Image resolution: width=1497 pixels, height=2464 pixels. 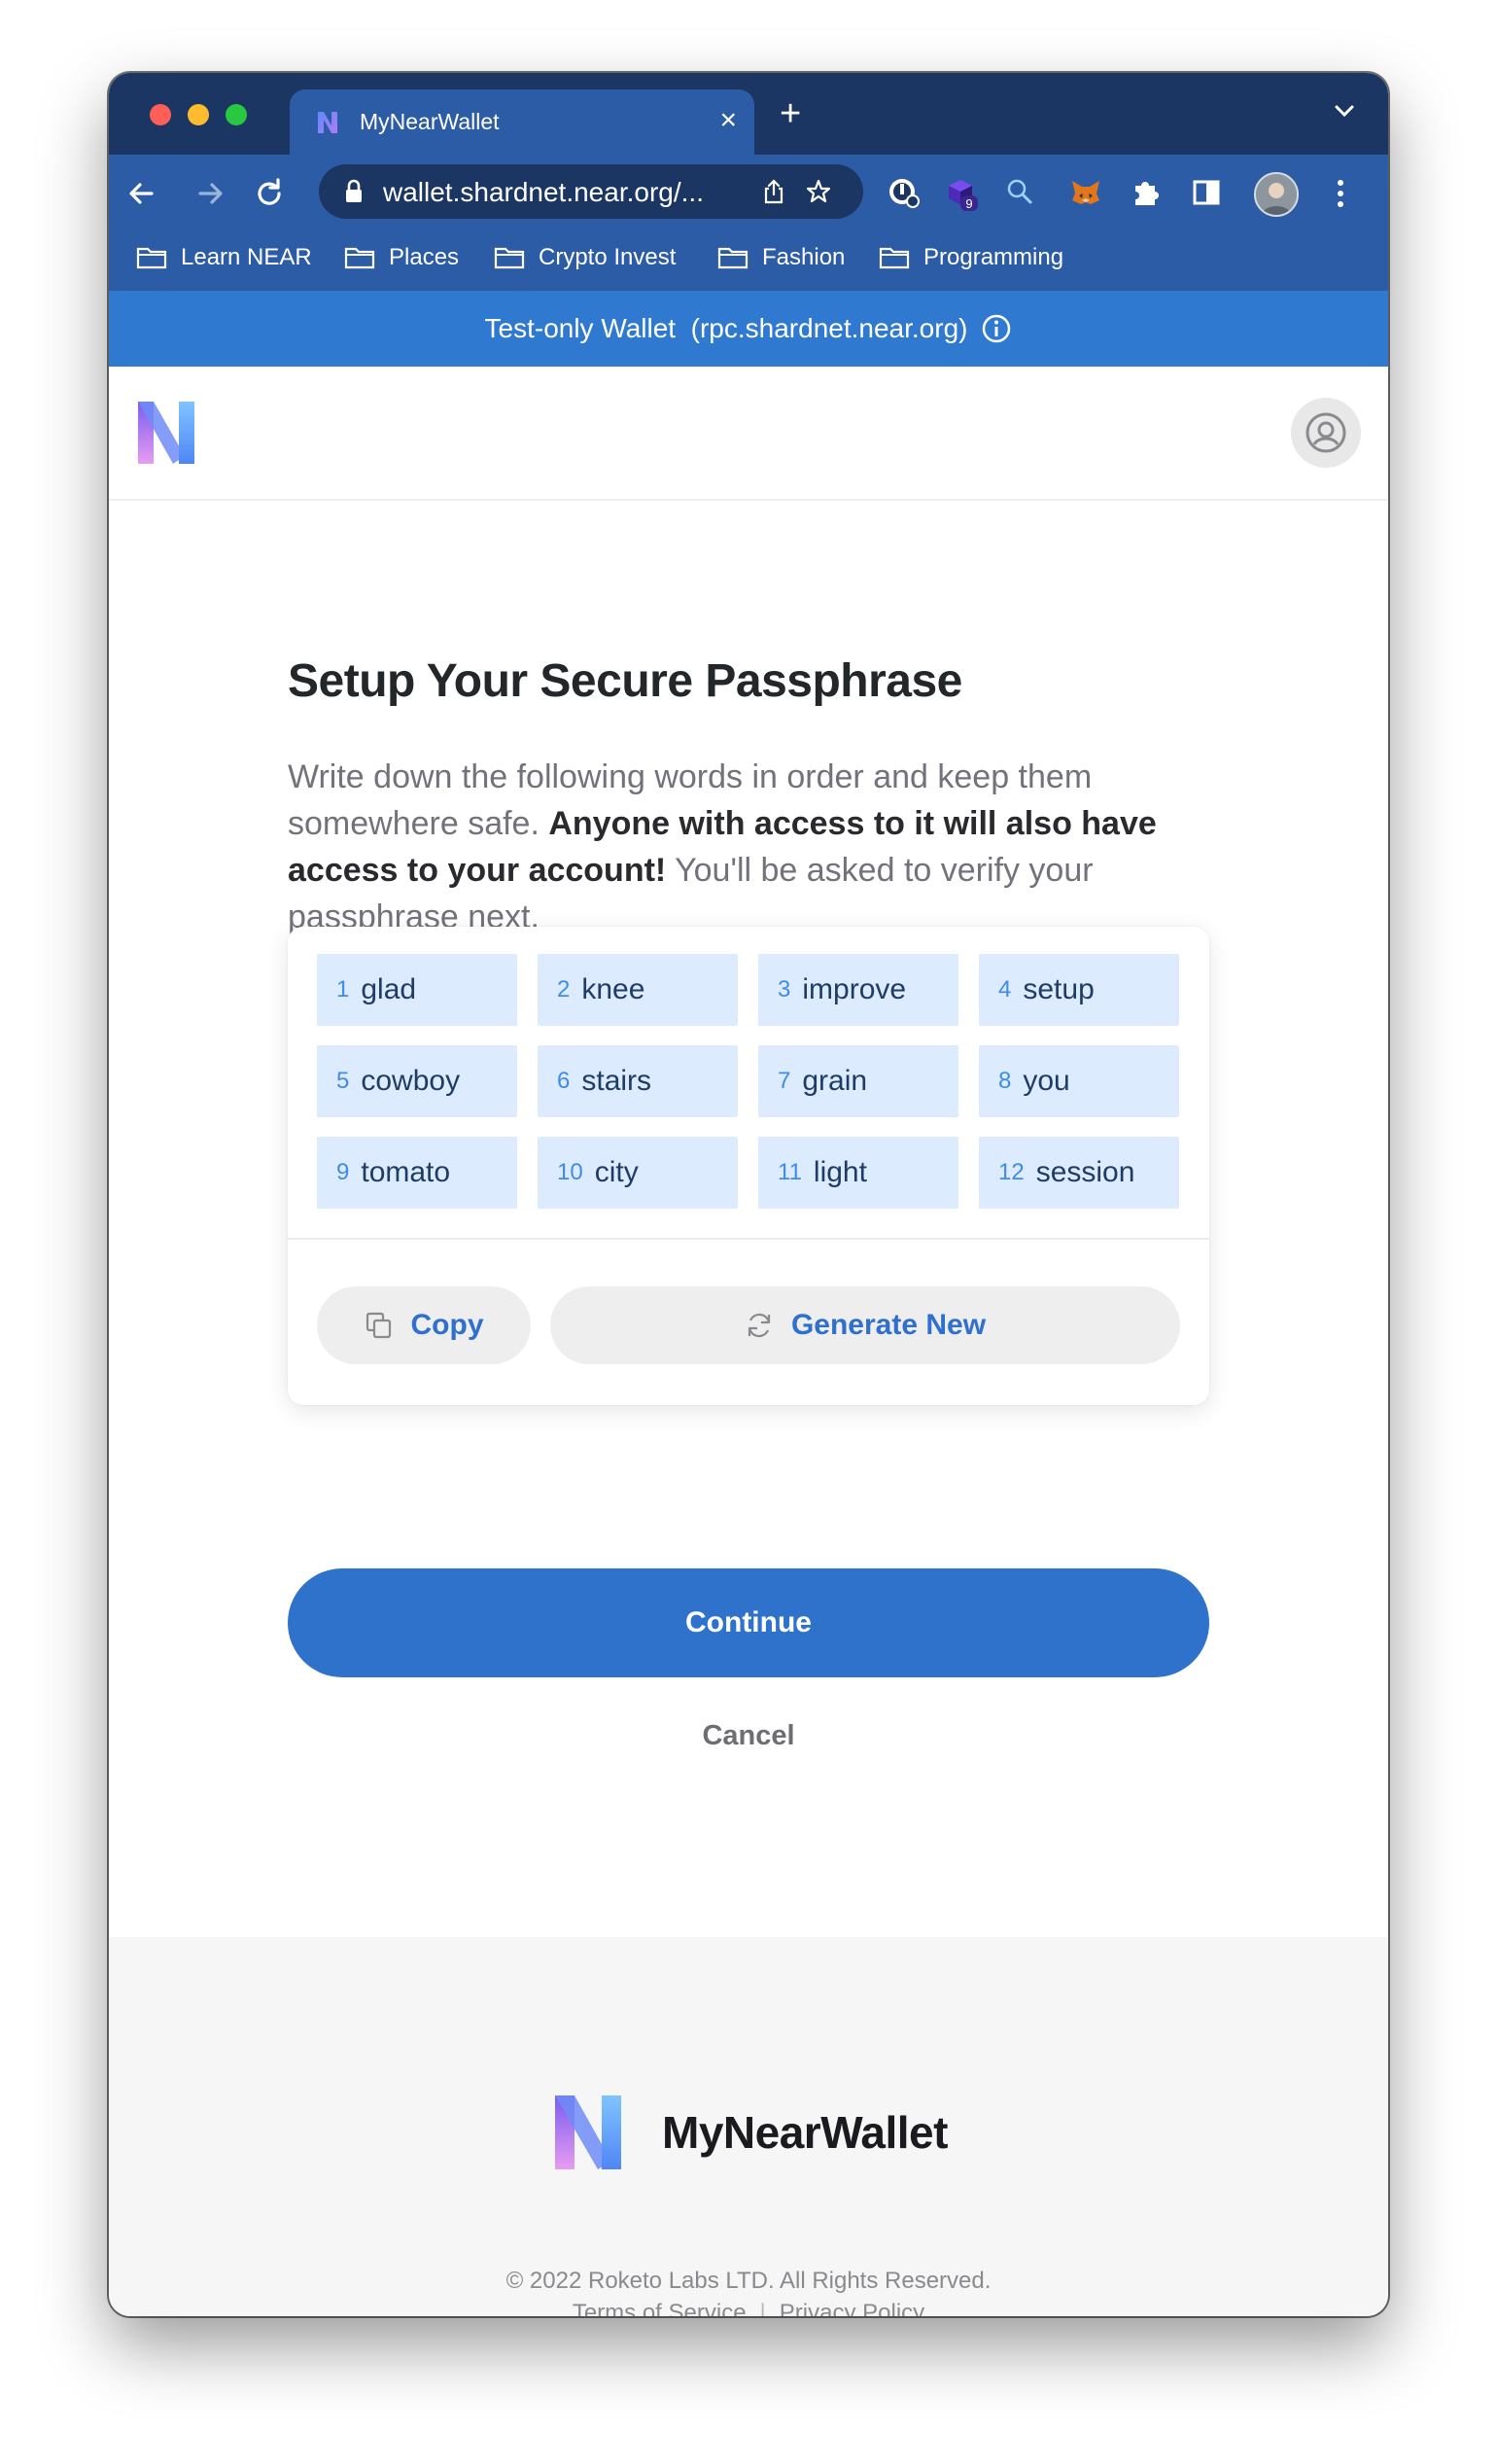 I want to click on continue-button: Continue, so click(x=748, y=1622).